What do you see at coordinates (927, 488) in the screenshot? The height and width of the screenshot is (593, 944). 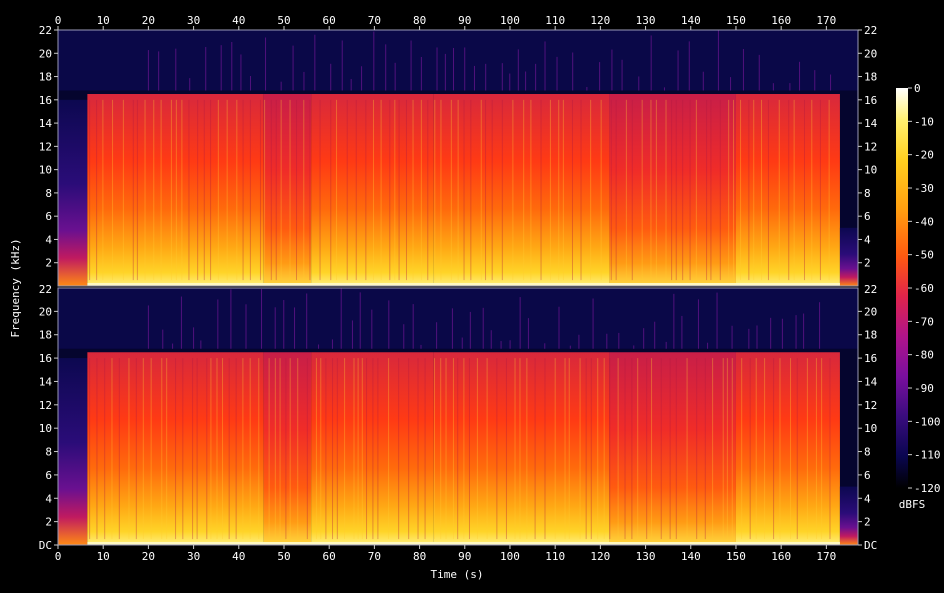 I see `colorbar-tick-label: -120` at bounding box center [927, 488].